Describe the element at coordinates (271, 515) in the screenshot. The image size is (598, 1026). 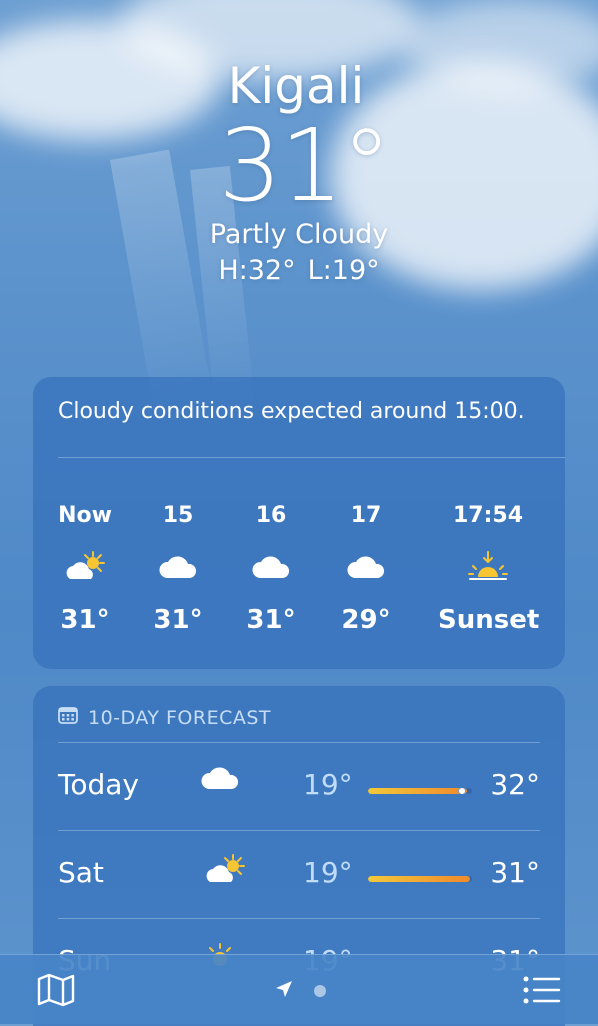
I see `hourly-time: 16` at that location.